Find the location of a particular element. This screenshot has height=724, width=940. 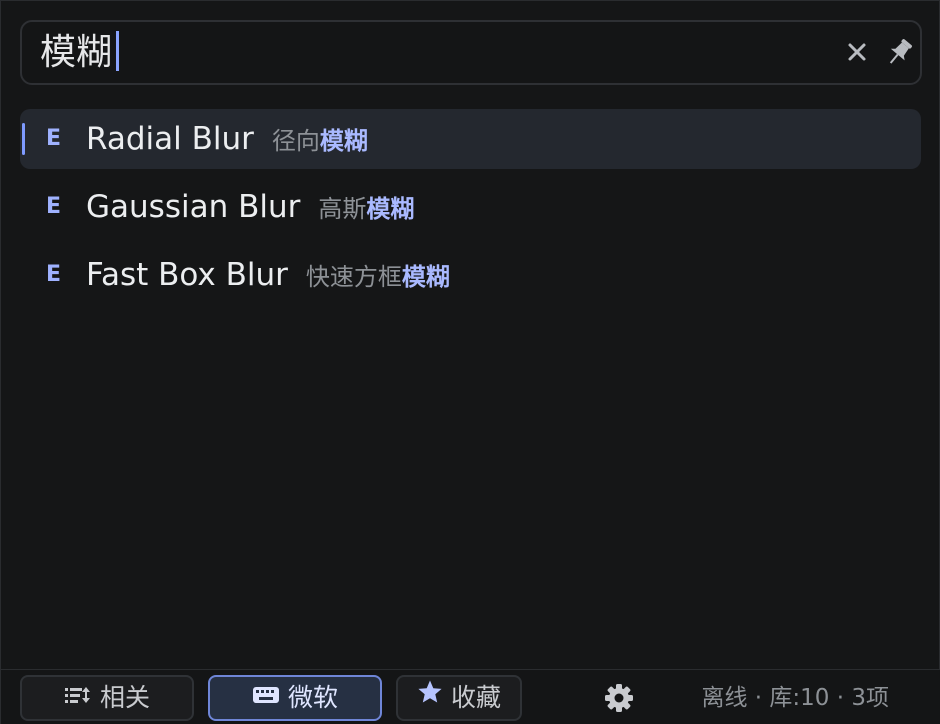

result-name: Fast Box Blur is located at coordinates (187, 275).